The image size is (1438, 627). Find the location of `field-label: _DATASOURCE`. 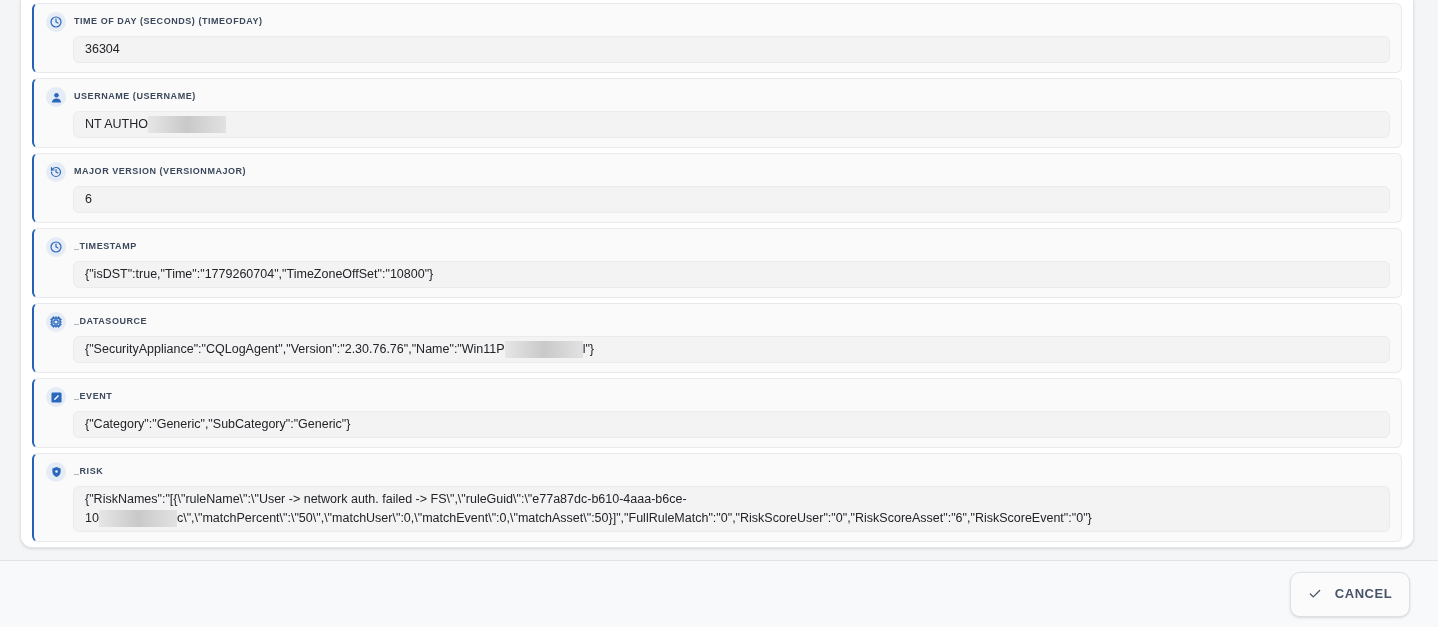

field-label: _DATASOURCE is located at coordinates (111, 322).